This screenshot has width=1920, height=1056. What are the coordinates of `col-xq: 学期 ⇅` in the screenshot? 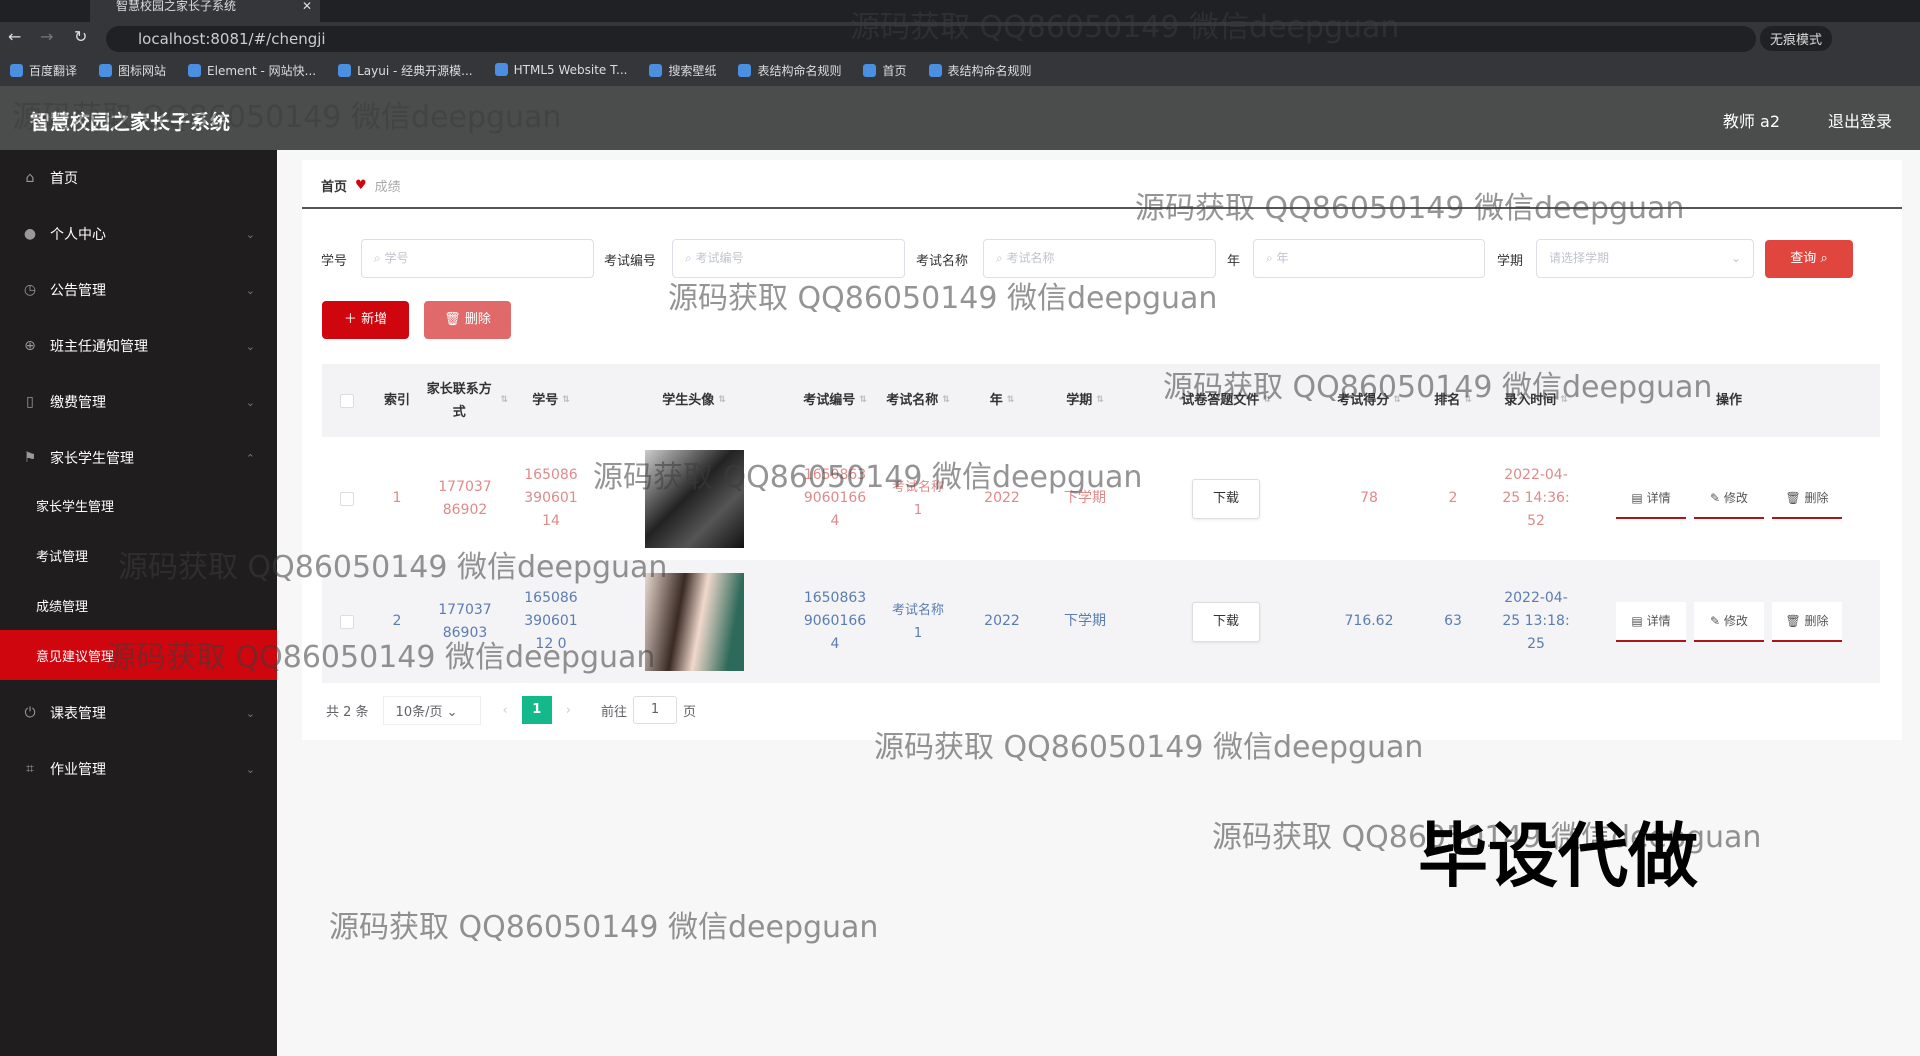 It's located at (1085, 400).